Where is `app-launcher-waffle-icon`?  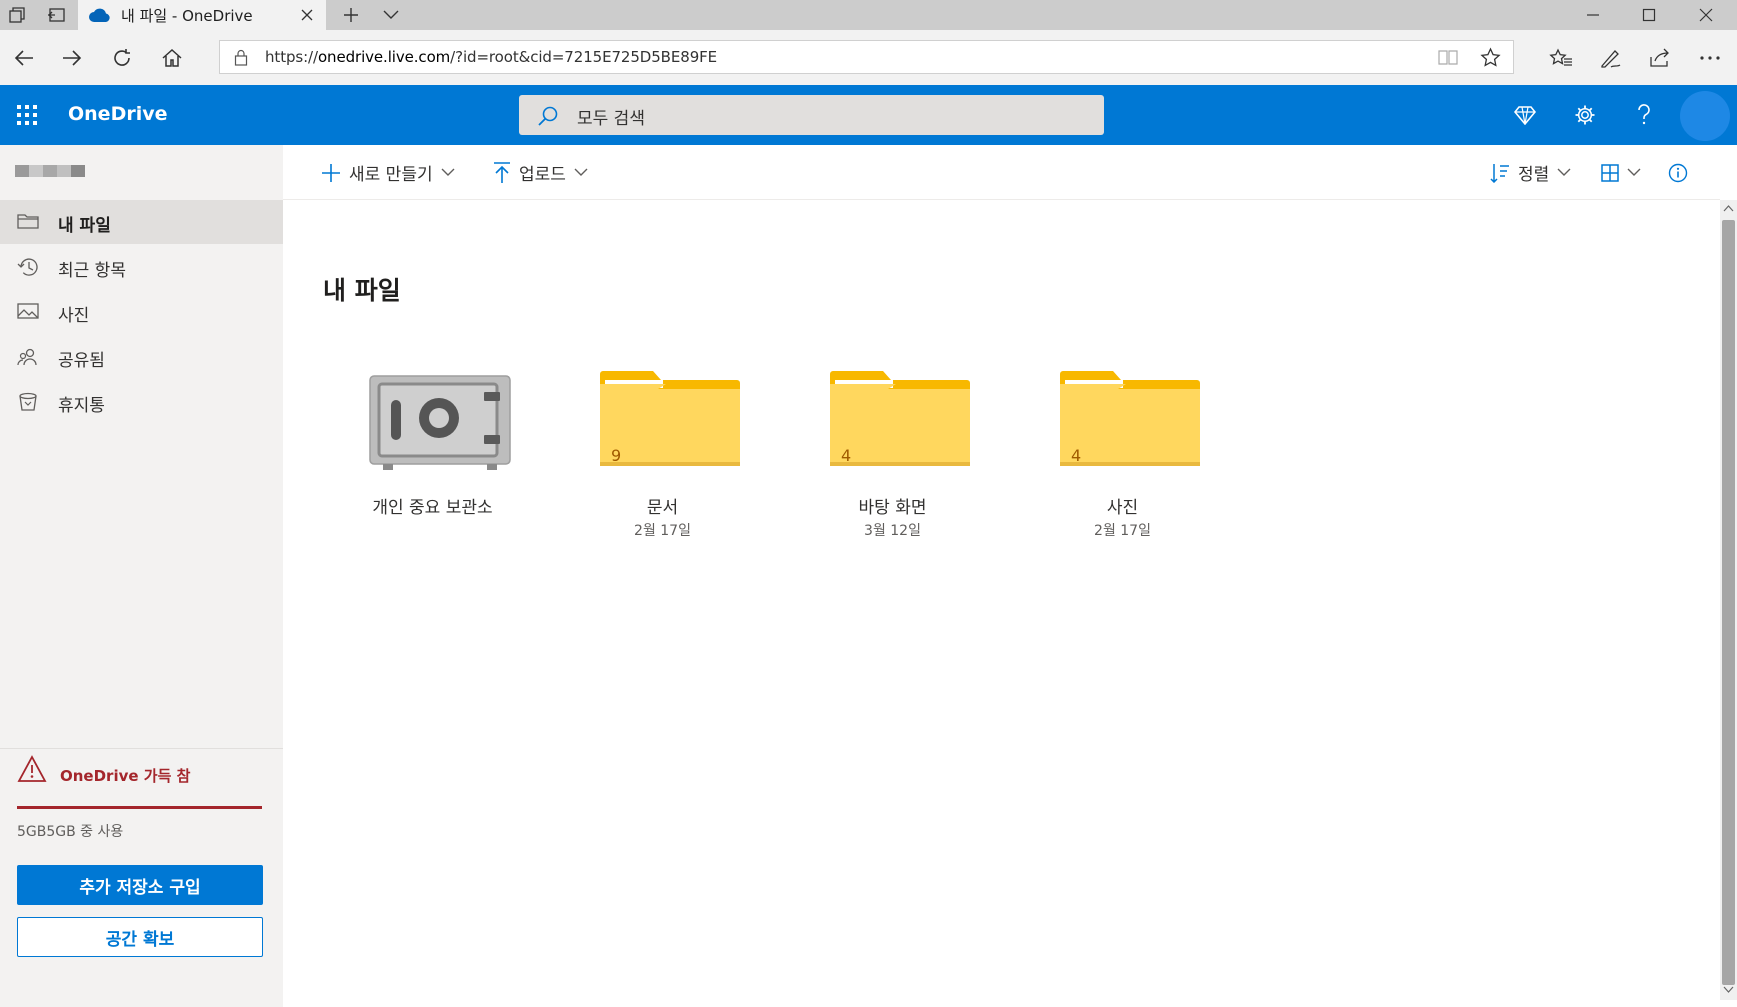
app-launcher-waffle-icon is located at coordinates (27, 115).